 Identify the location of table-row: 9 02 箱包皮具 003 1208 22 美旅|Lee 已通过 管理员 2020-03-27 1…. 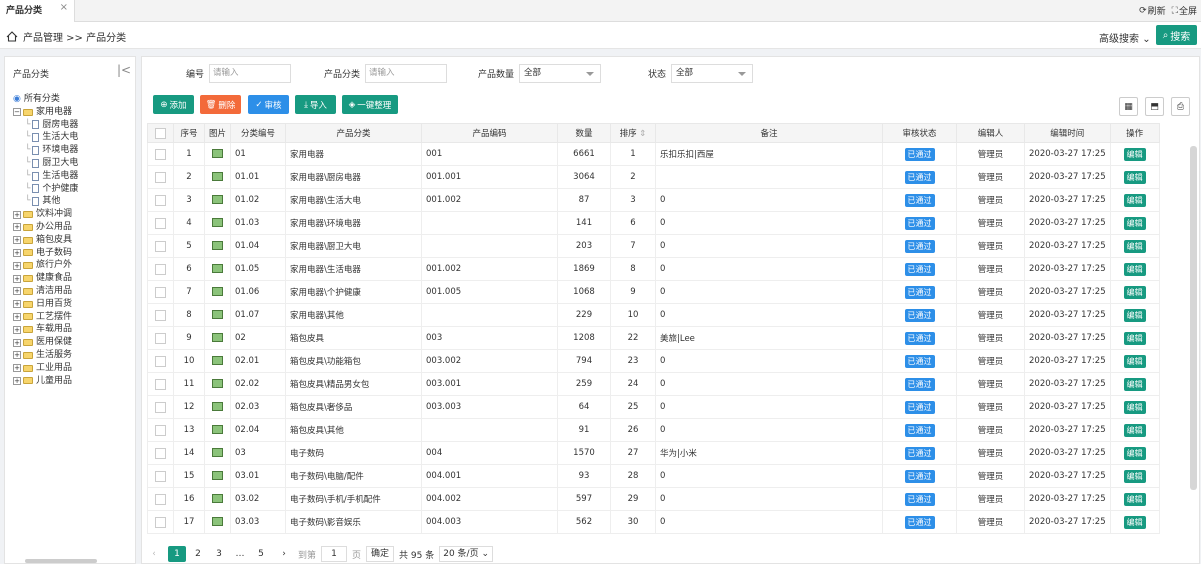
(653, 338).